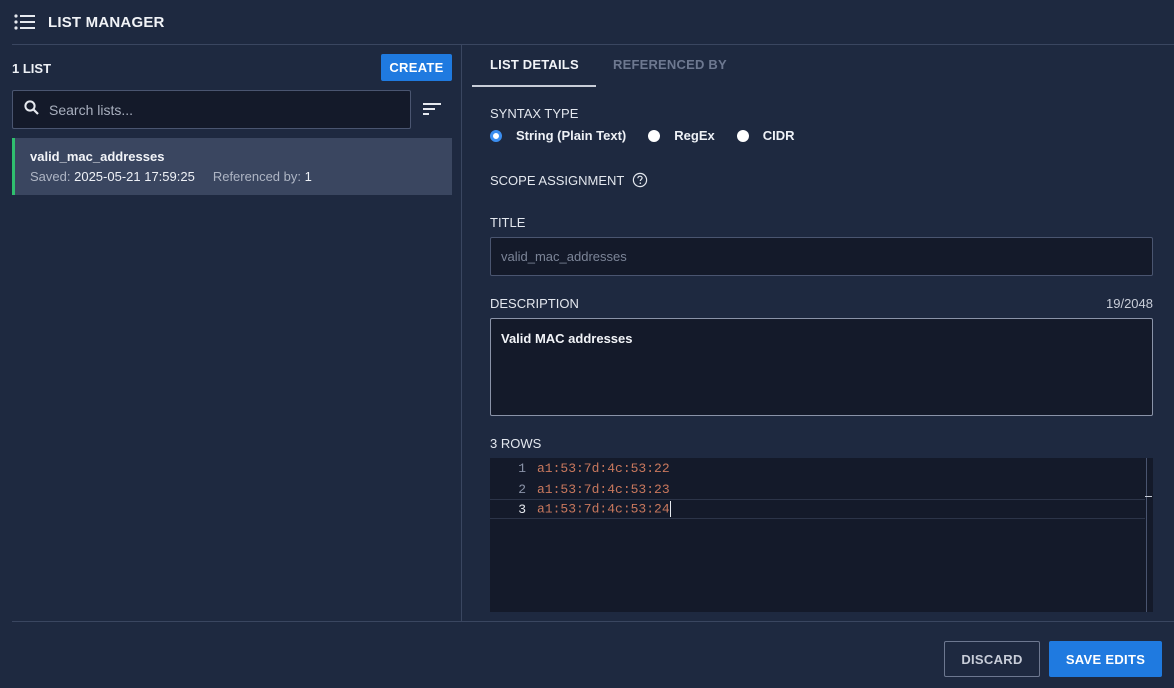 Image resolution: width=1174 pixels, height=688 pixels. I want to click on radio-option-regex: RegEx, so click(681, 135).